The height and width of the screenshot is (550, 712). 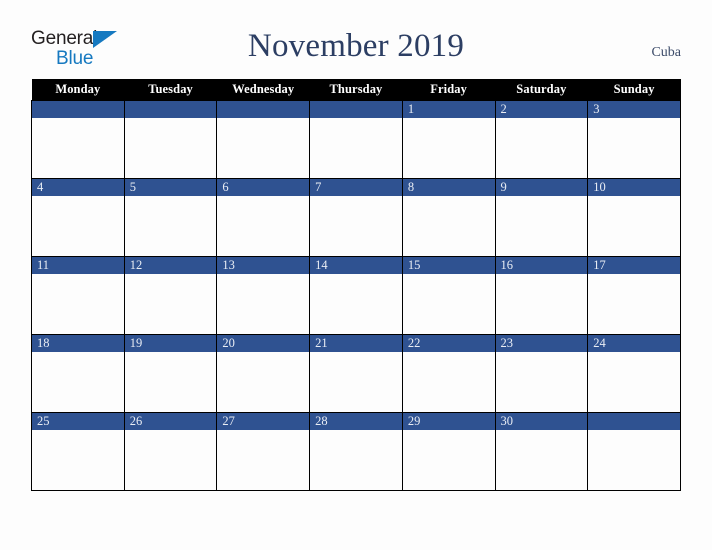 I want to click on day-cell: 26, so click(x=170, y=451).